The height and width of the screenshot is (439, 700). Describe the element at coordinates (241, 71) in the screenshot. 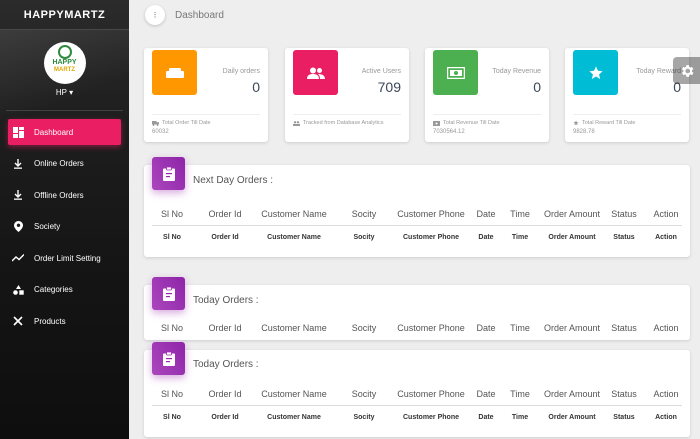

I see `stat-label: Daily orders` at that location.